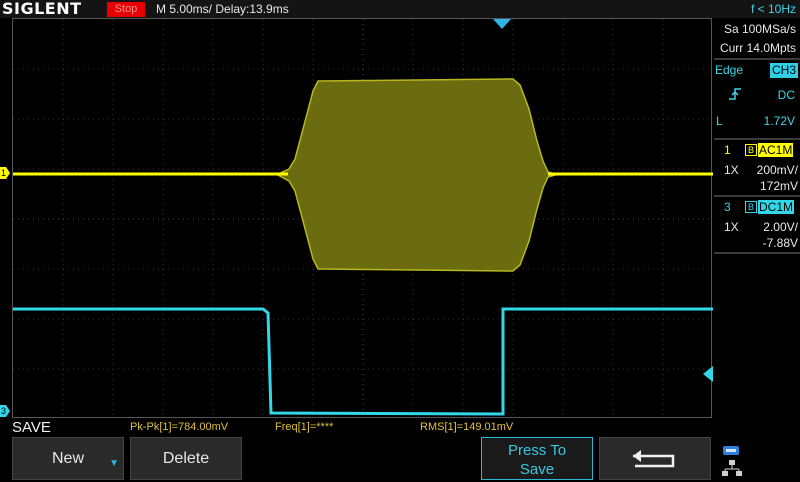  Describe the element at coordinates (773, 9) in the screenshot. I see `trigger-frequency-readout: f < 10Hz` at that location.